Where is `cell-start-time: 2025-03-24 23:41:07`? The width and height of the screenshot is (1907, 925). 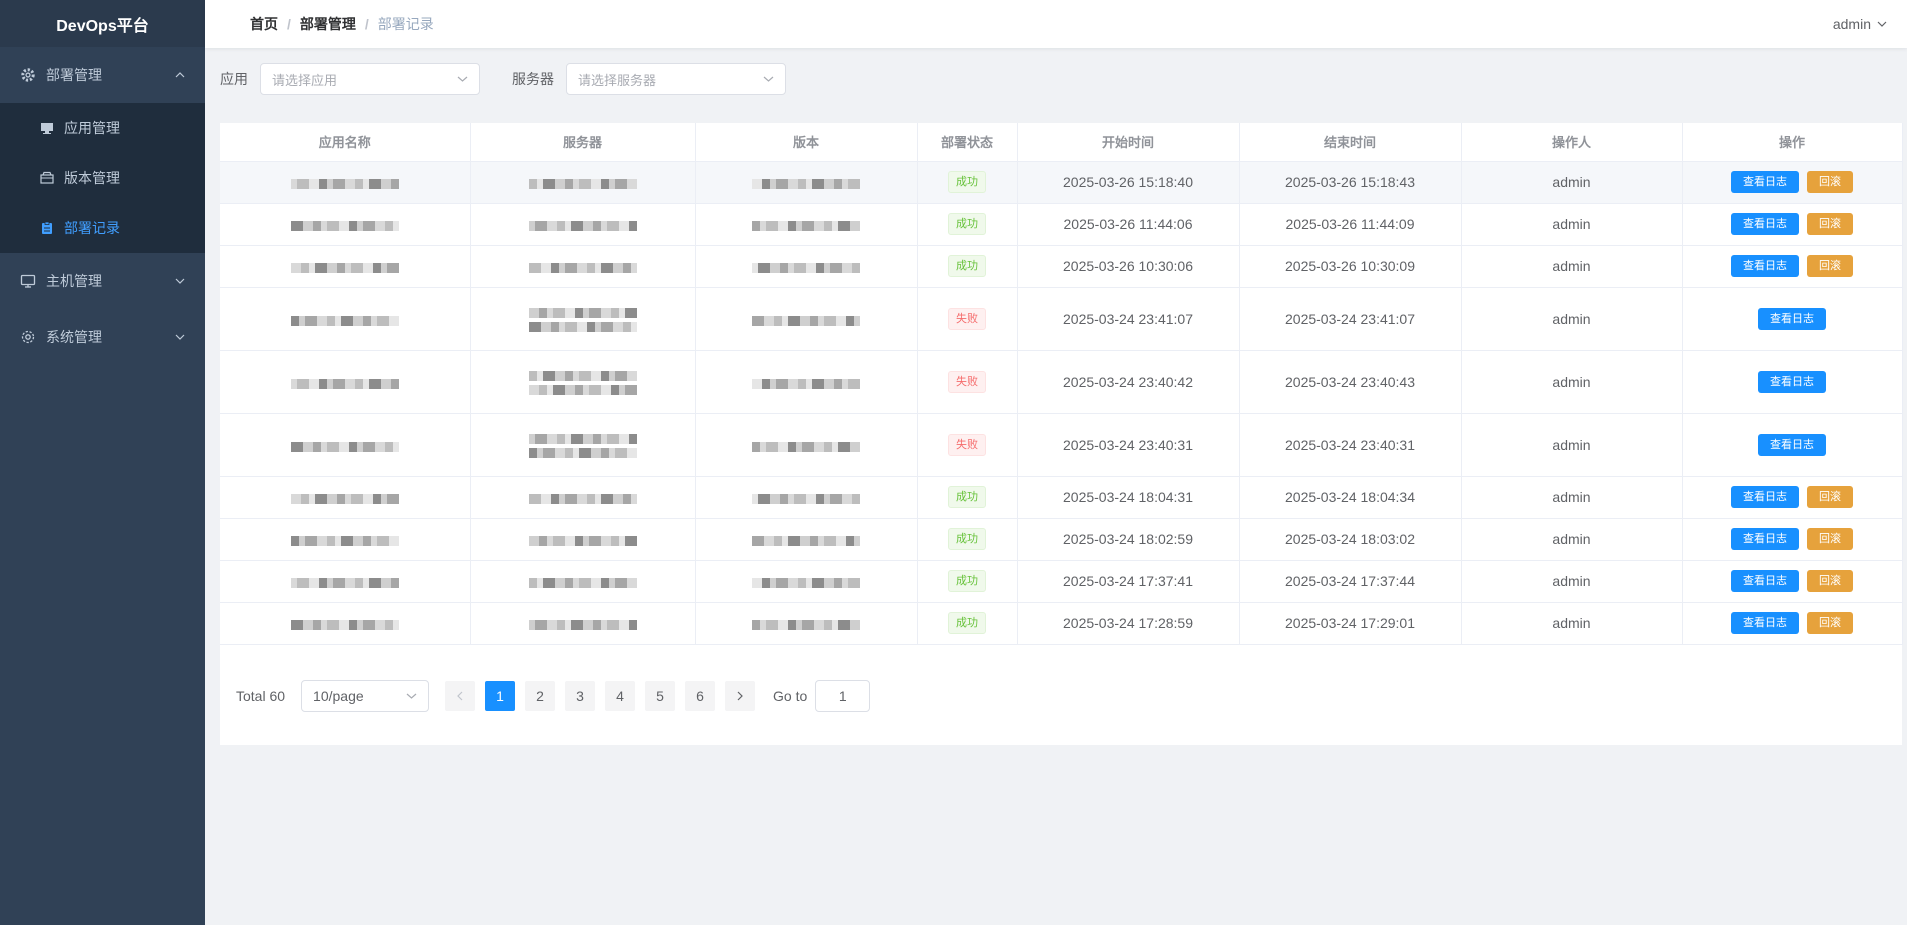 cell-start-time: 2025-03-24 23:41:07 is located at coordinates (1128, 319).